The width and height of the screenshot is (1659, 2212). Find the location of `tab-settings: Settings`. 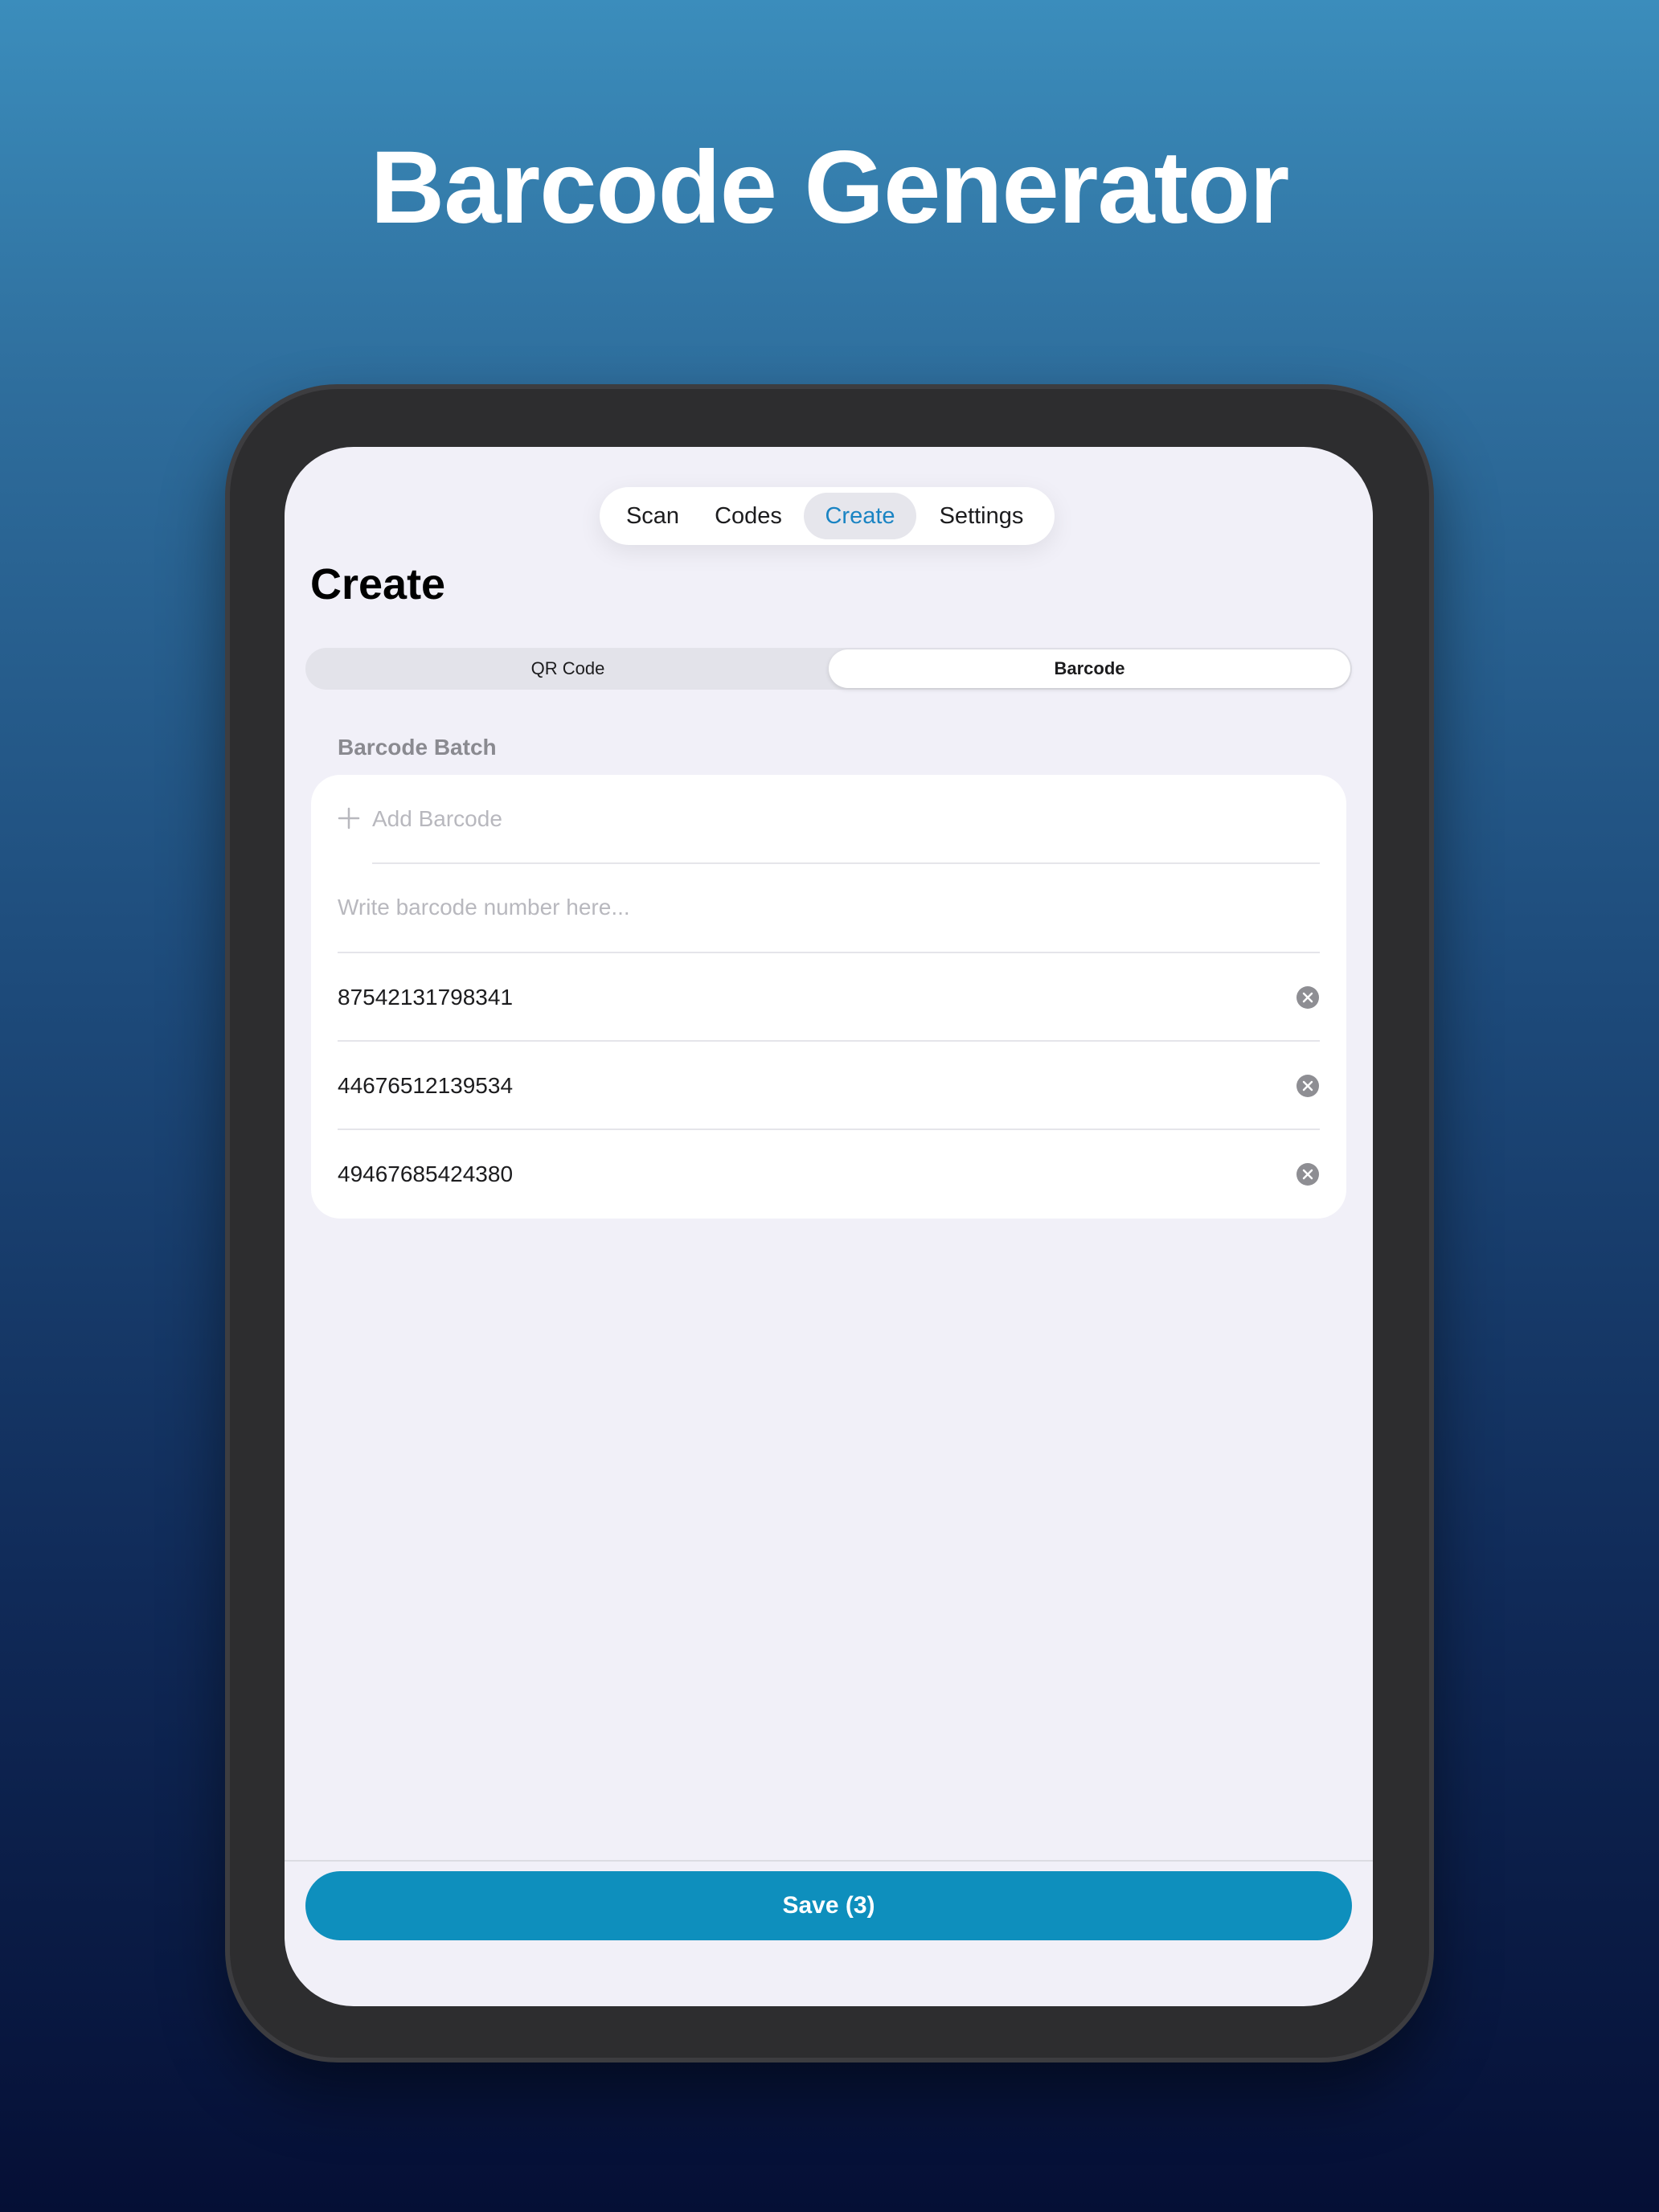

tab-settings: Settings is located at coordinates (981, 516).